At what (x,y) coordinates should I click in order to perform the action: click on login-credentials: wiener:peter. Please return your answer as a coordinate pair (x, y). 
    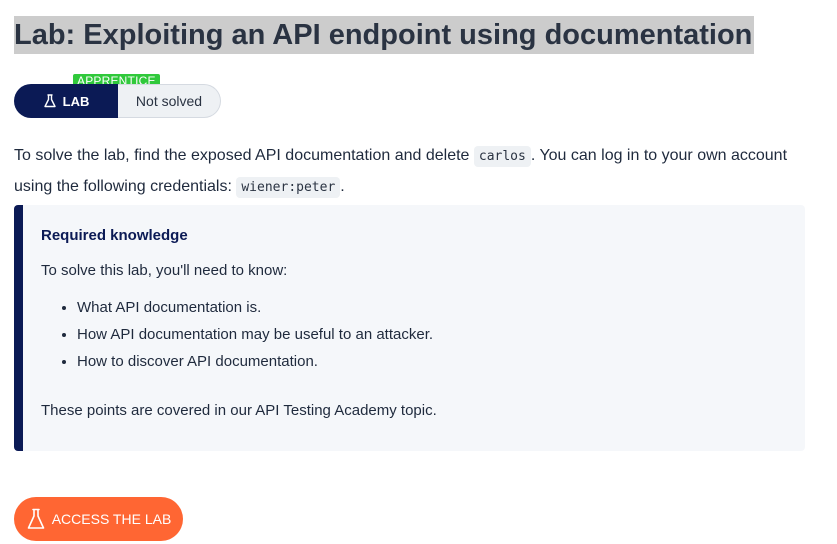
    Looking at the image, I should click on (288, 187).